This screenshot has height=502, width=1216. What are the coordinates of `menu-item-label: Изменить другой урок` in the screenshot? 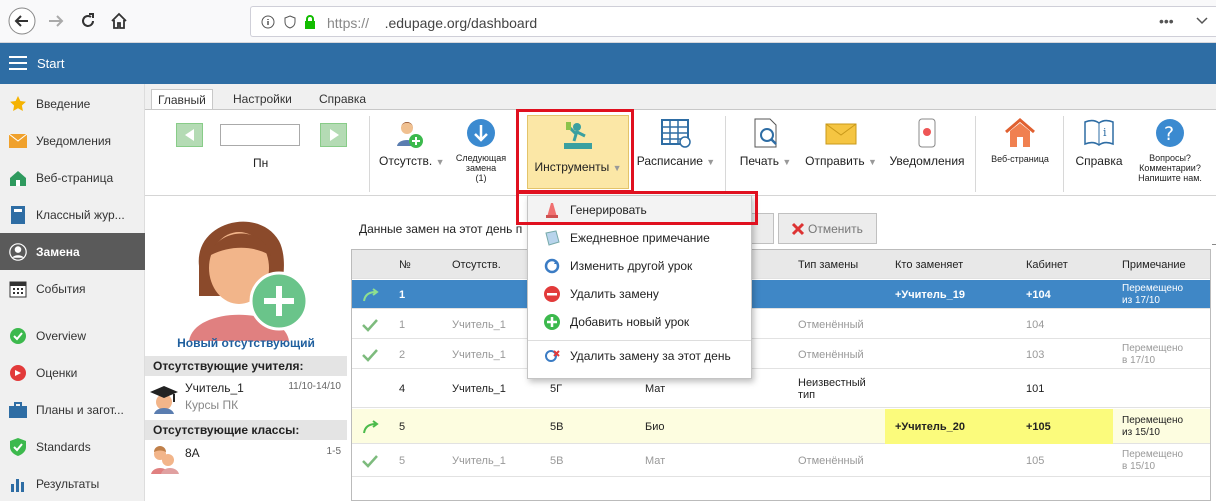 It's located at (631, 266).